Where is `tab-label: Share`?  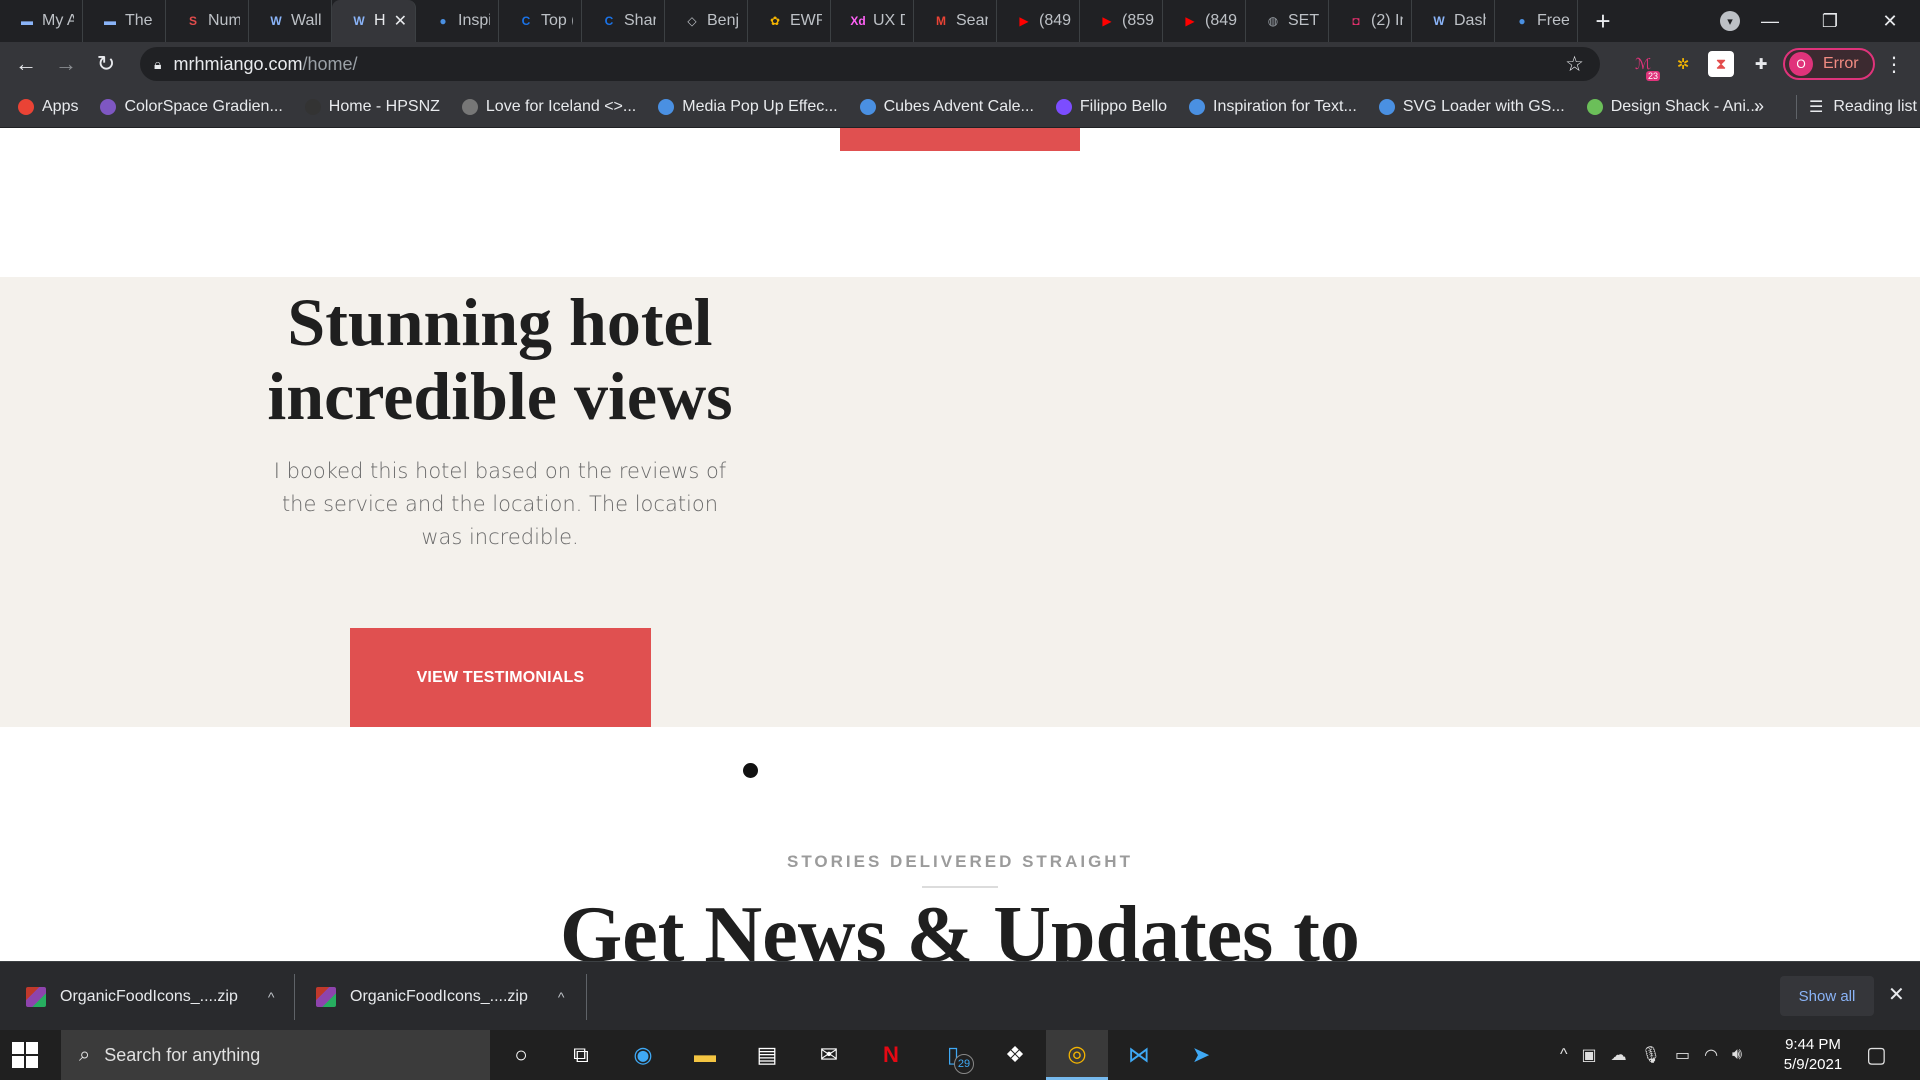
tab-label: Share is located at coordinates (640, 20).